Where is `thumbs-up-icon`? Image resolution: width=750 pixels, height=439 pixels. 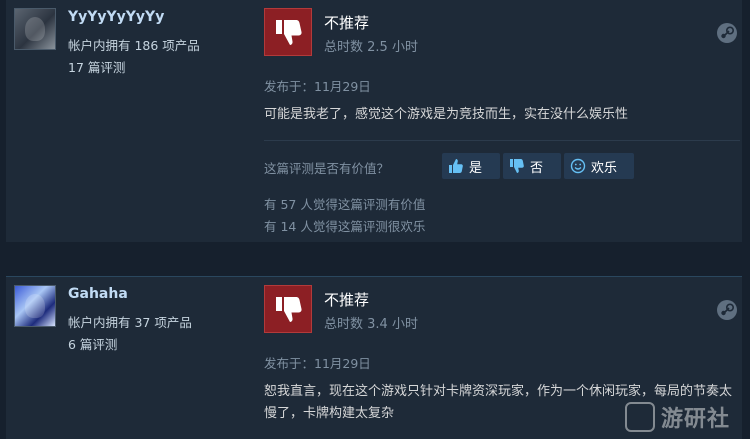
thumbs-up-icon is located at coordinates (456, 166).